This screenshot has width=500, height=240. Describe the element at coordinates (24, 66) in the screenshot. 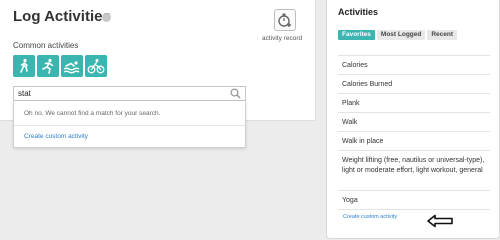

I see `walking-icon` at that location.